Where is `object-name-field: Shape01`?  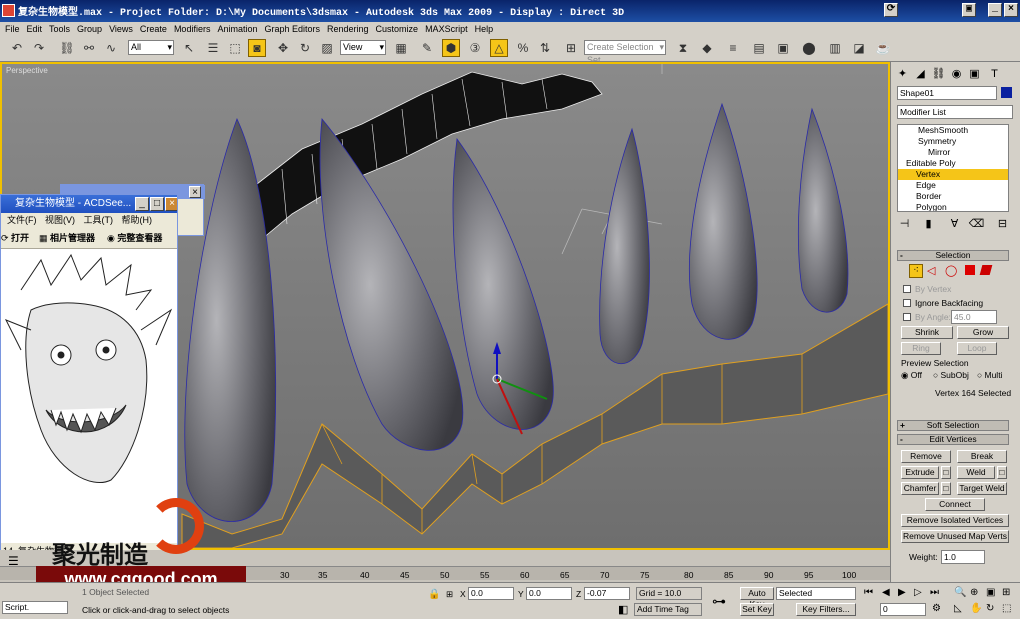 object-name-field: Shape01 is located at coordinates (947, 93).